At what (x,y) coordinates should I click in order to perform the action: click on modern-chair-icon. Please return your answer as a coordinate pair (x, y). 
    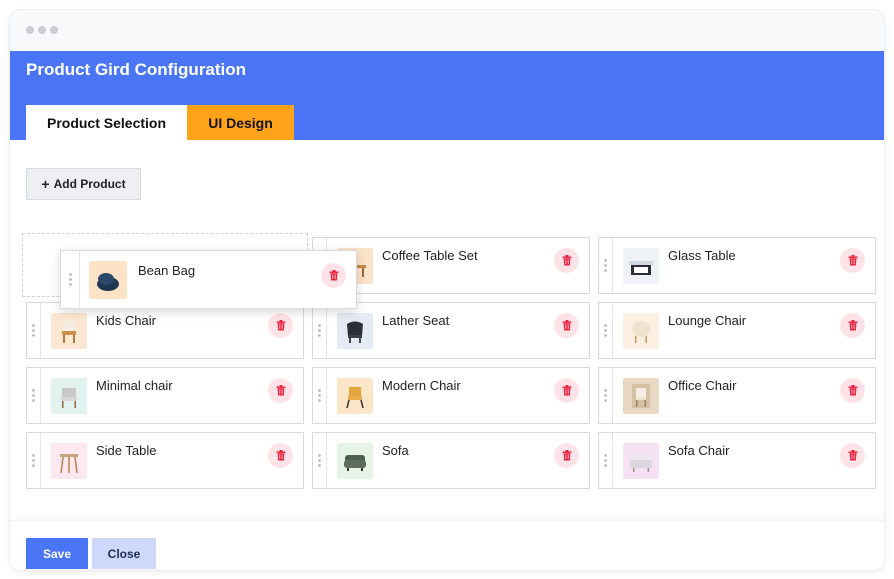
    Looking at the image, I should click on (355, 396).